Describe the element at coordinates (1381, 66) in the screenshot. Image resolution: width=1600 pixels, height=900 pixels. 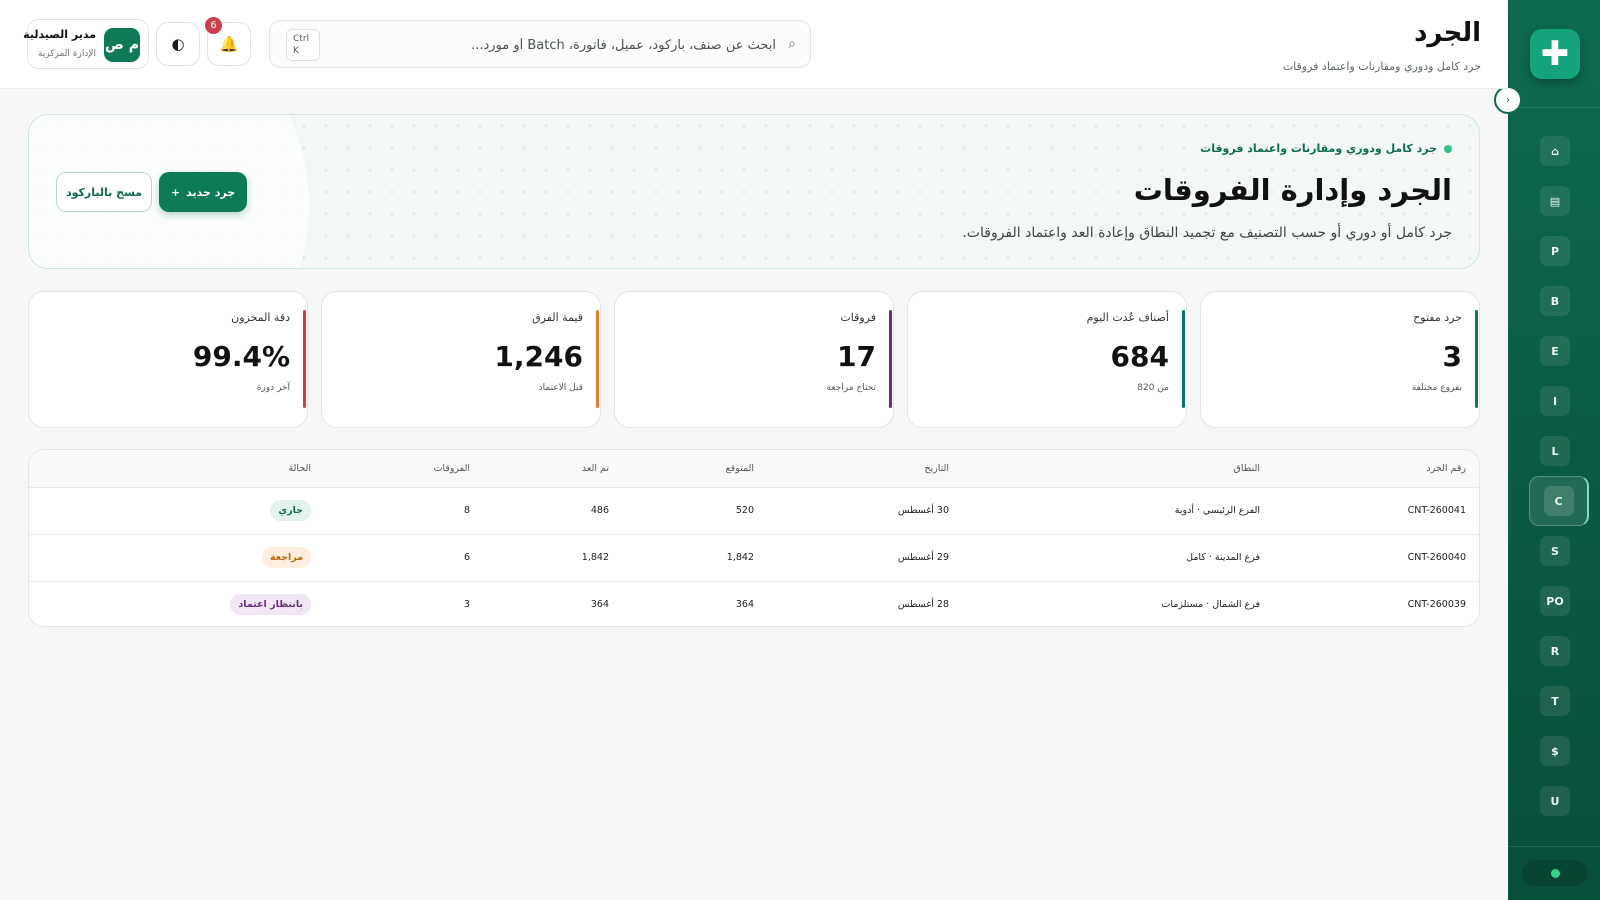
I see `page-subtitle: جرد كامل ودوري ومقارنات واعتماد فروقات` at that location.